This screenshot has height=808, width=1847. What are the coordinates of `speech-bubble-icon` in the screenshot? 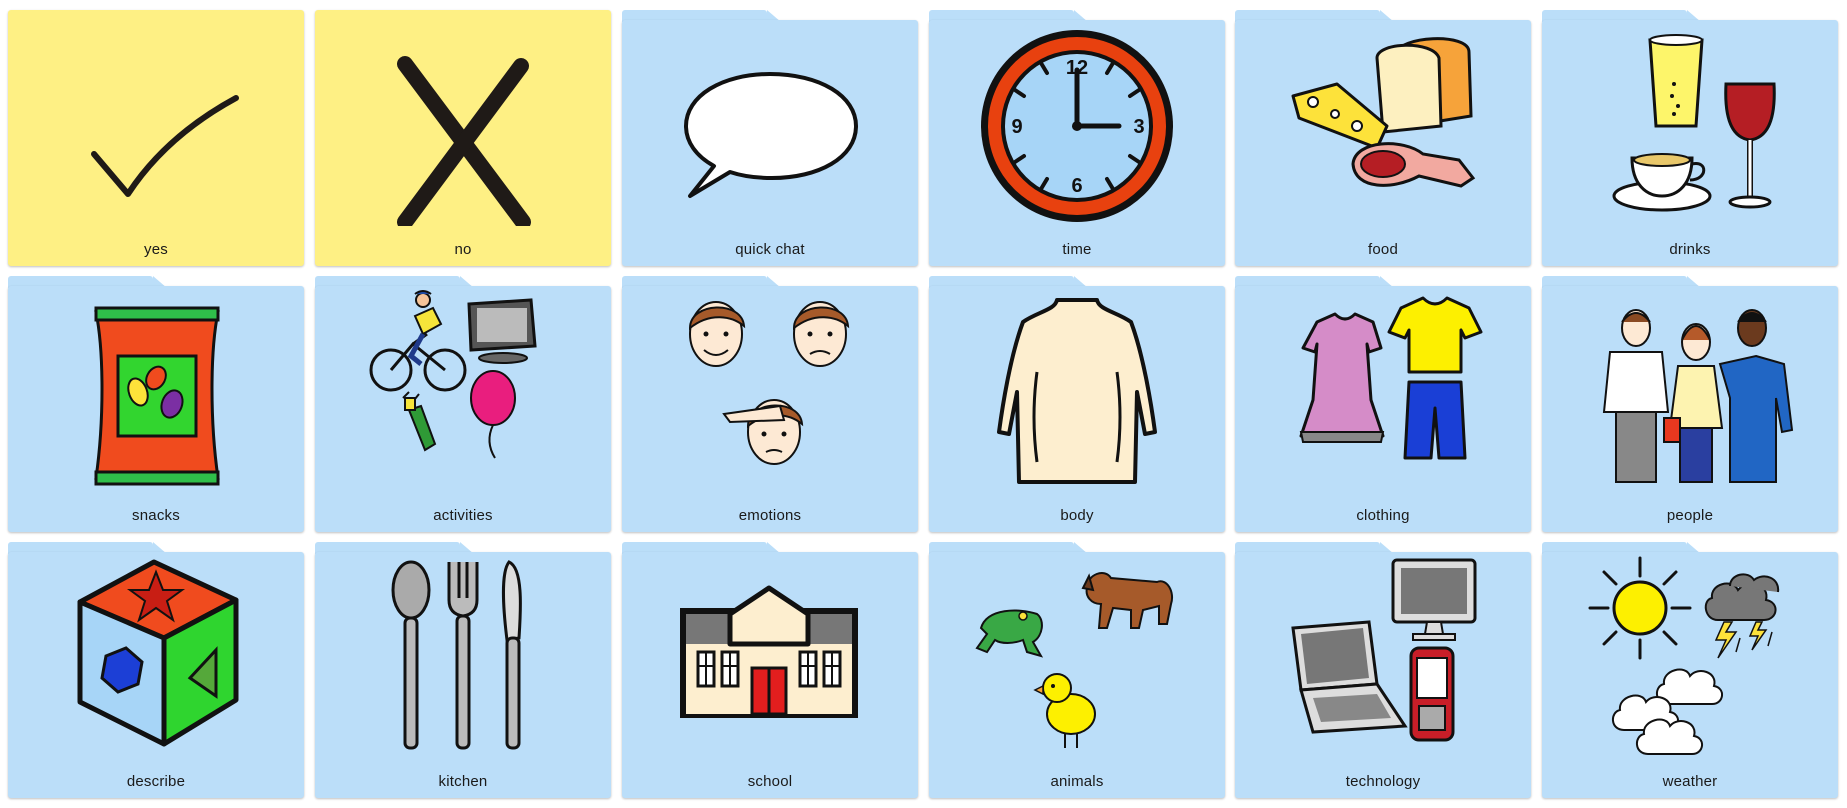 It's located at (770, 126).